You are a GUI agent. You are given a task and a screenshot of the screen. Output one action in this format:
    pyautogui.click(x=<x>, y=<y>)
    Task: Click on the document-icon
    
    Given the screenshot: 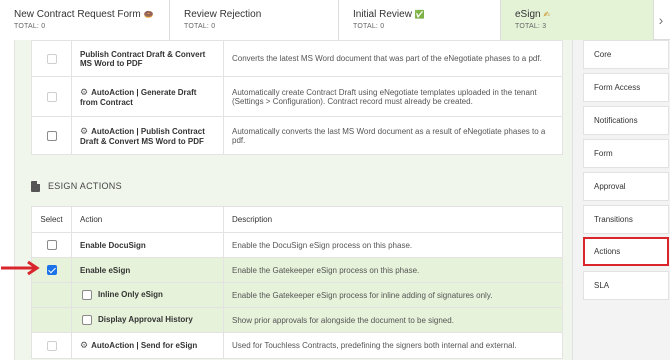 What is the action you would take?
    pyautogui.click(x=35, y=186)
    